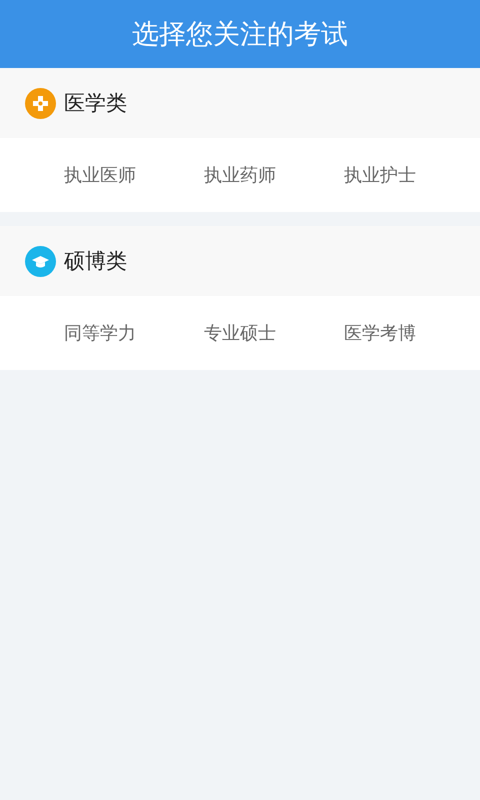 The image size is (480, 800). Describe the element at coordinates (380, 175) in the screenshot. I see `exam-option: 执业护士` at that location.